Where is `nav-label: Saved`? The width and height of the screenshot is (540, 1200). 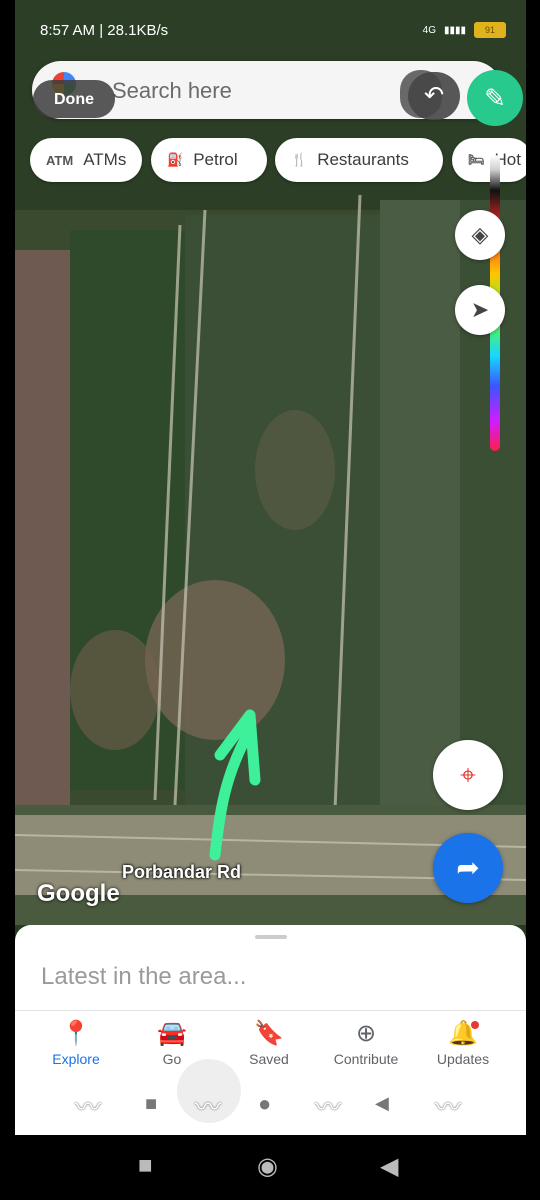 nav-label: Saved is located at coordinates (269, 1059).